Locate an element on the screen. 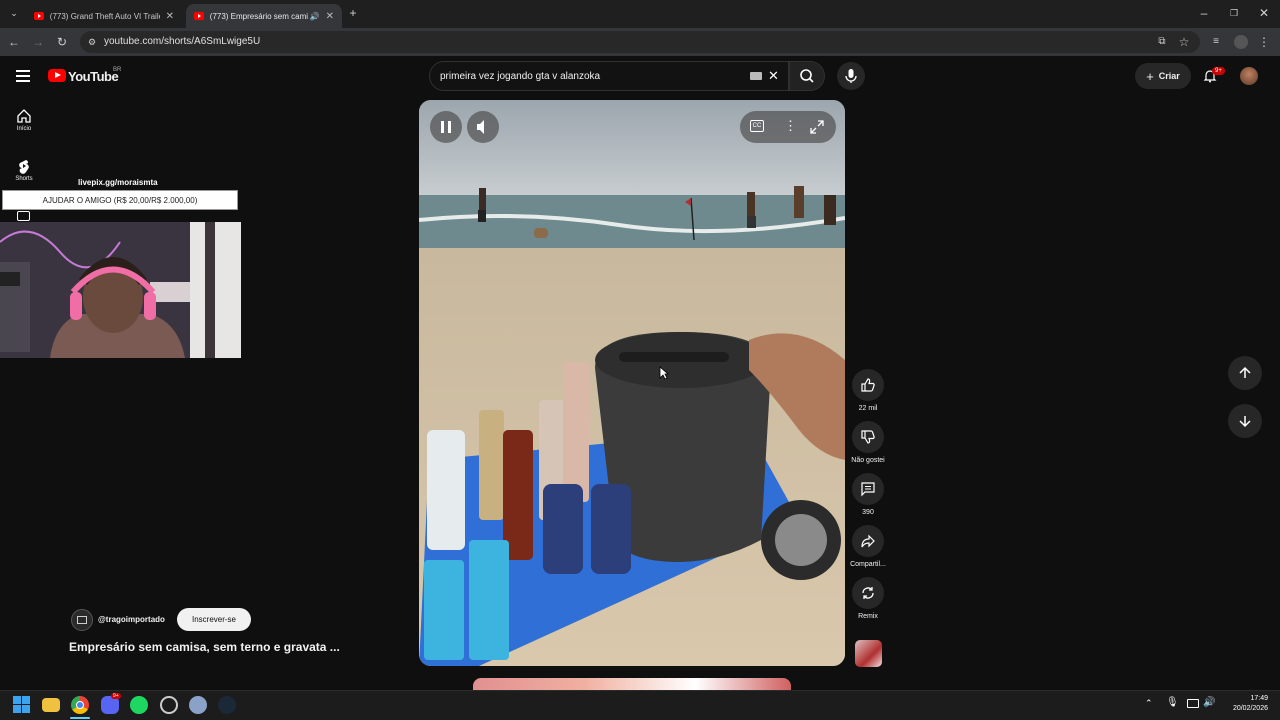 The width and height of the screenshot is (1280, 720). spotify-icon is located at coordinates (139, 705).